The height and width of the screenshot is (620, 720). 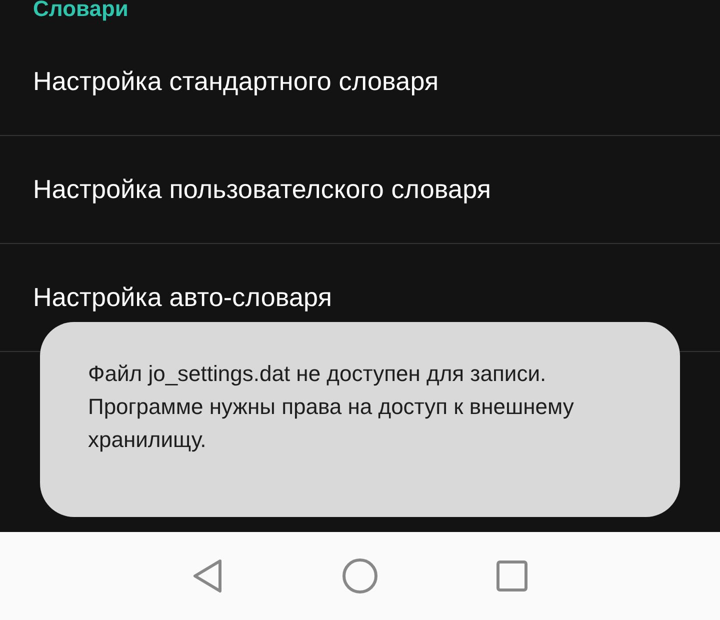 I want to click on preference-title: Настройка авто-словаря, so click(x=182, y=297).